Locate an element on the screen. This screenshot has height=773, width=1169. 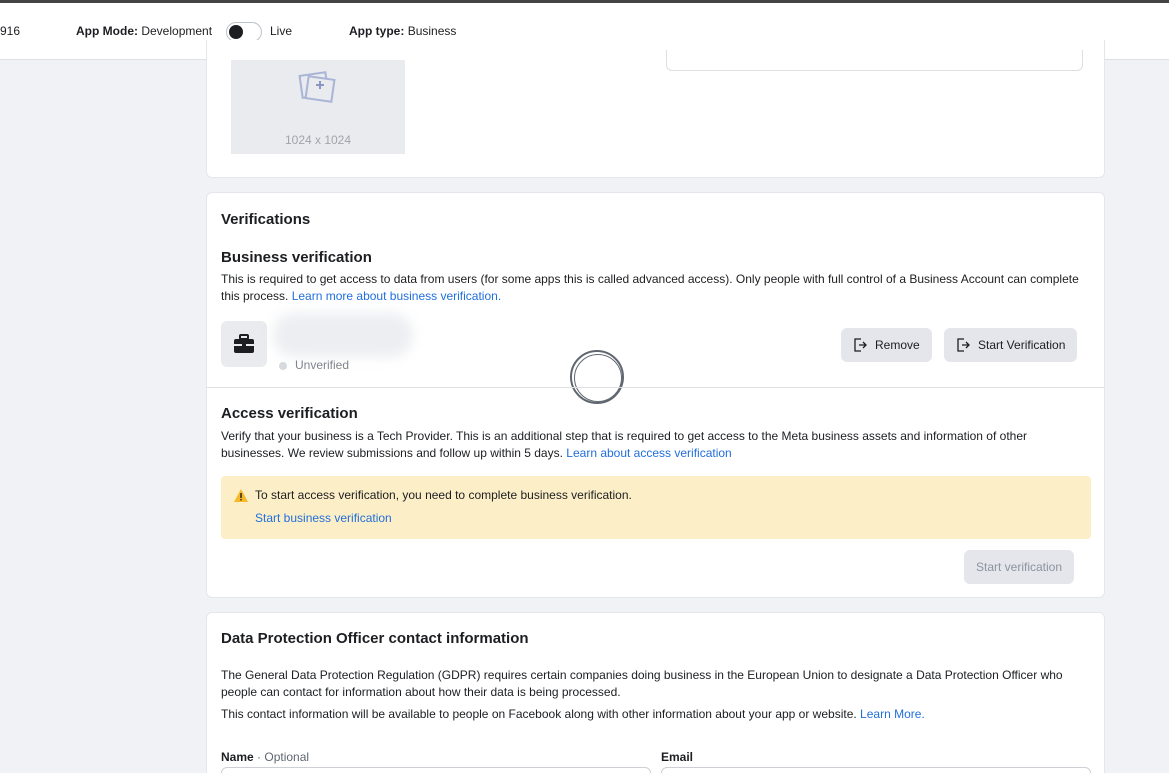
live-label: Live is located at coordinates (281, 31).